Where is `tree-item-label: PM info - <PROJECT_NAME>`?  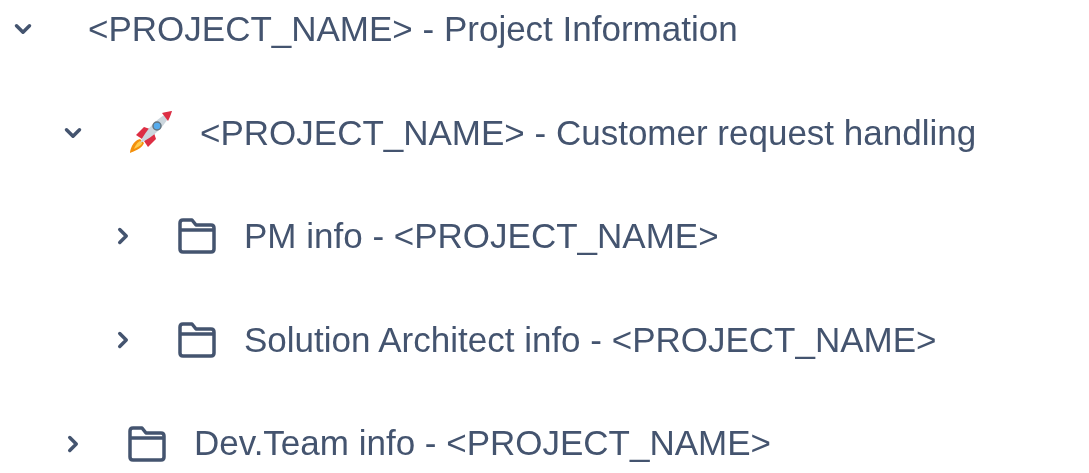 tree-item-label: PM info - <PROJECT_NAME> is located at coordinates (481, 236).